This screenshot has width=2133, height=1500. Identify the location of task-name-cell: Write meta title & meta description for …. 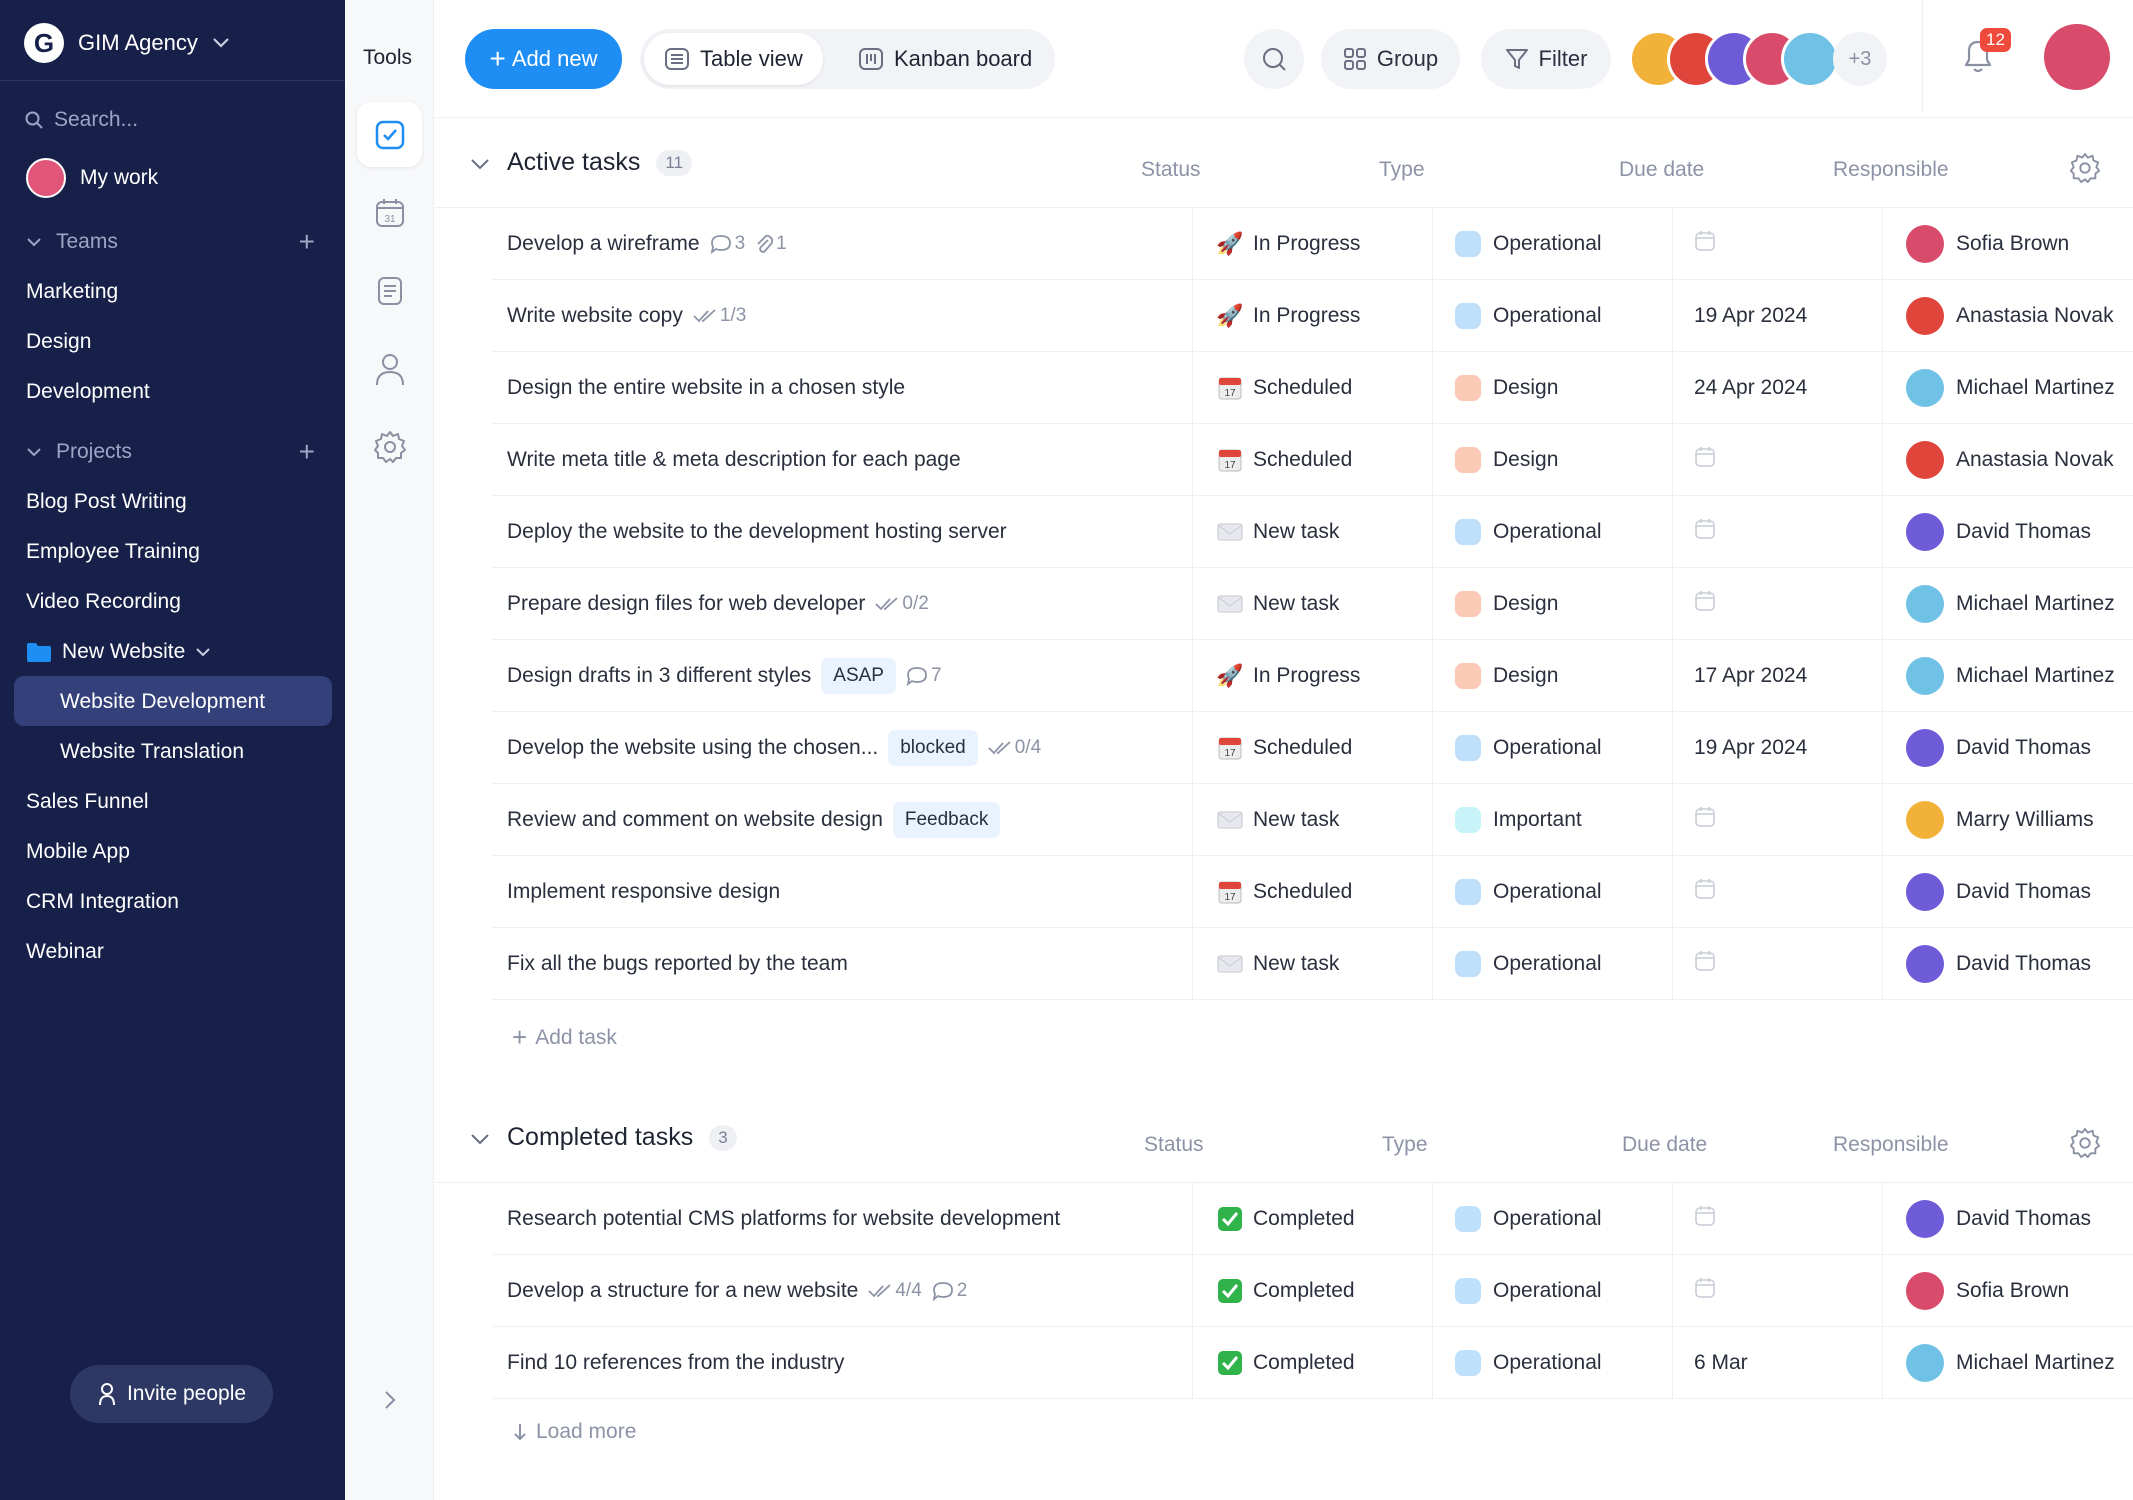
(807, 460).